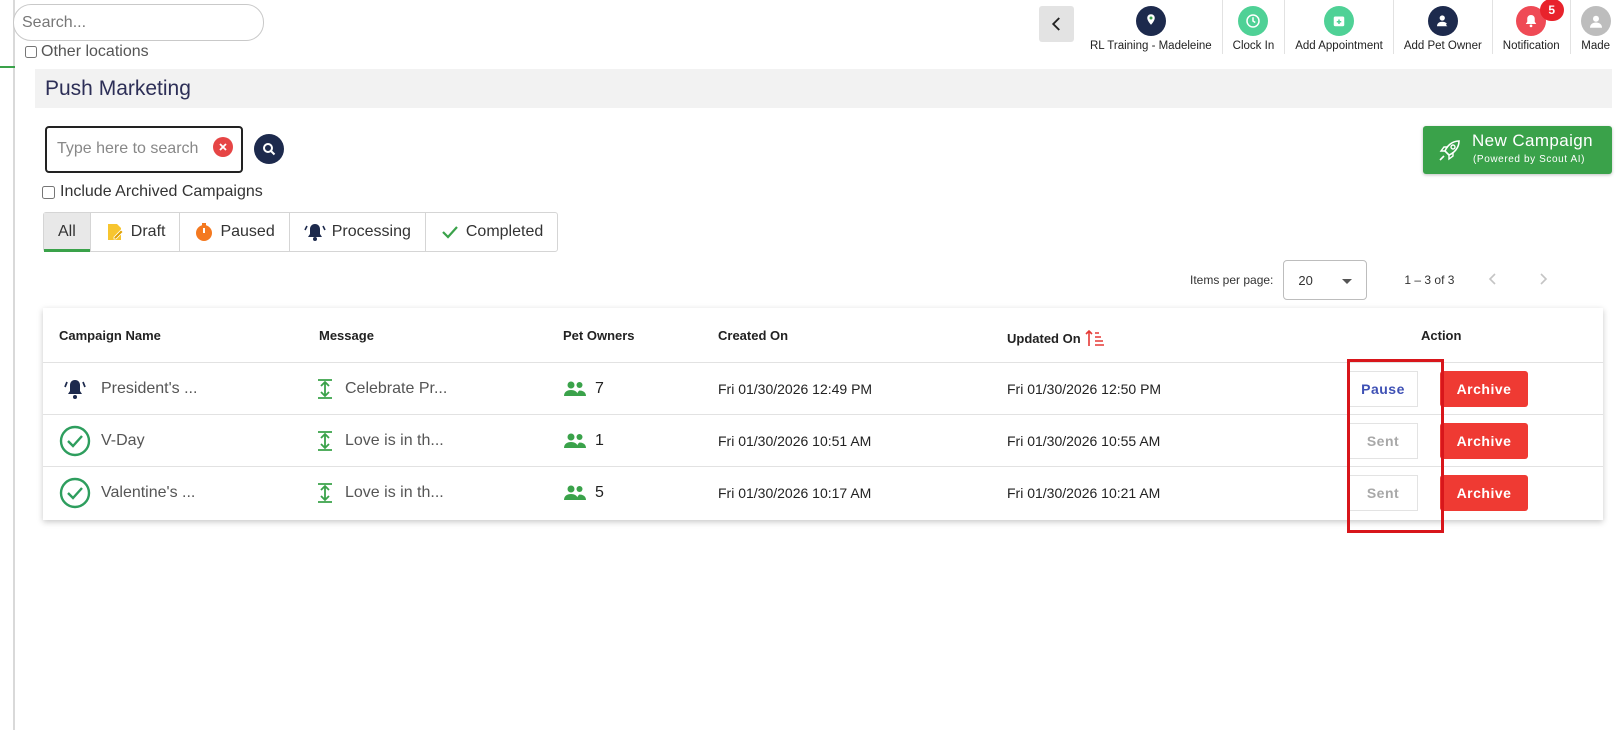 The width and height of the screenshot is (1622, 730). Describe the element at coordinates (599, 440) in the screenshot. I see `pet-owner-count: 1` at that location.